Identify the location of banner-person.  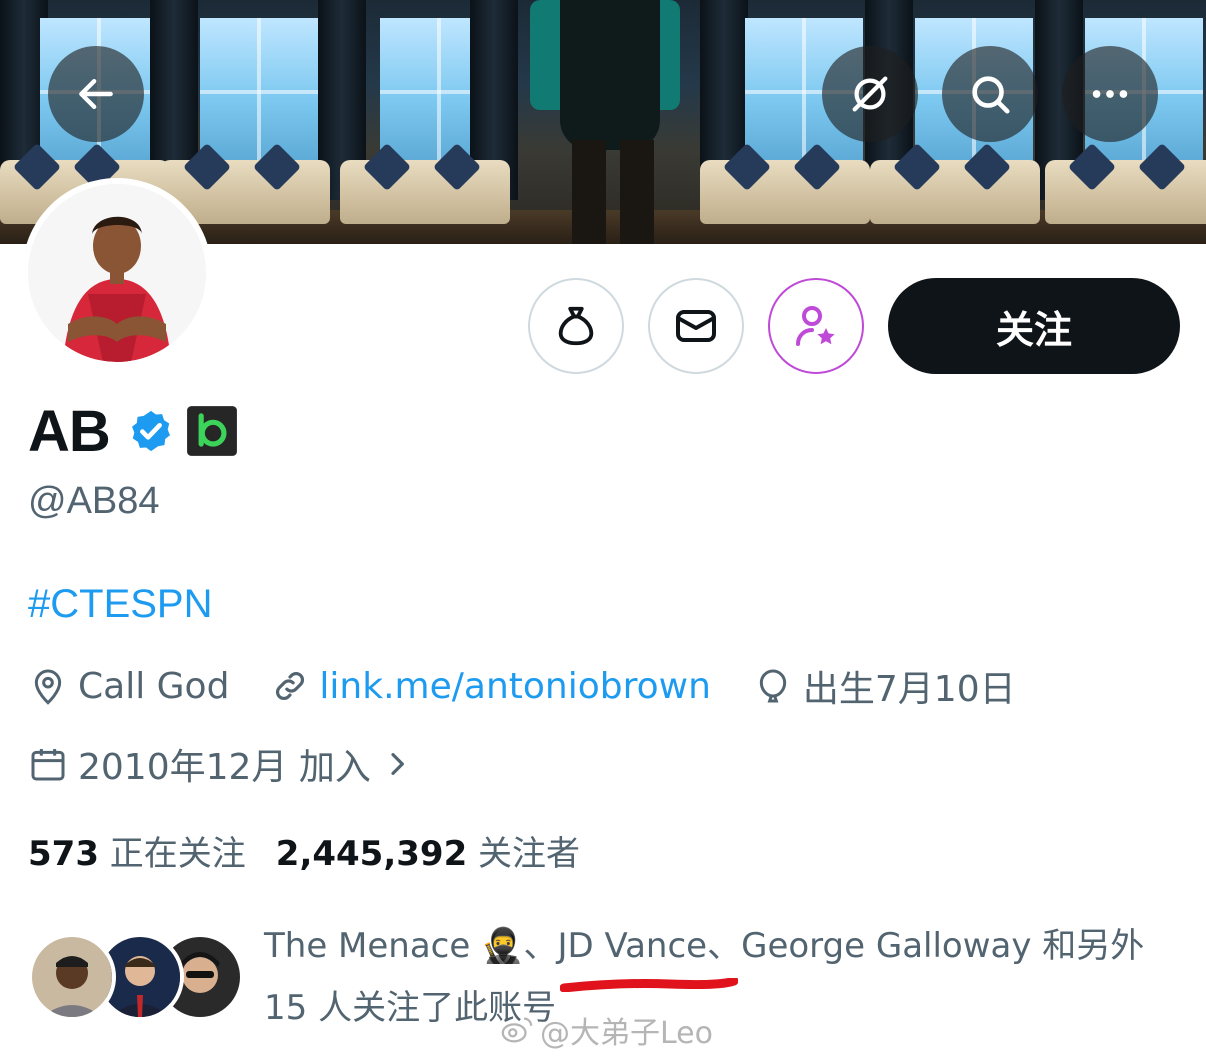
(605, 122).